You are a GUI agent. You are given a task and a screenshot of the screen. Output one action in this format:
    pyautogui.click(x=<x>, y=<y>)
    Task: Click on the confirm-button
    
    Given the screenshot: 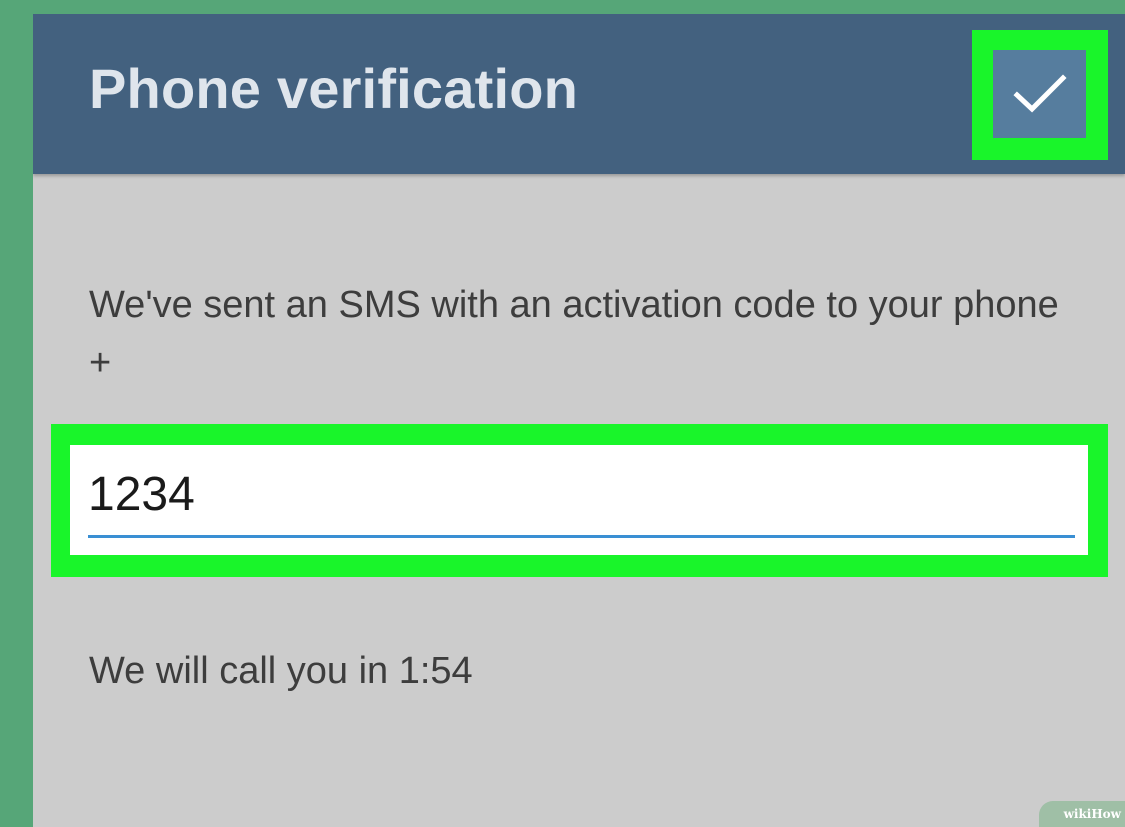 What is the action you would take?
    pyautogui.click(x=1039, y=94)
    